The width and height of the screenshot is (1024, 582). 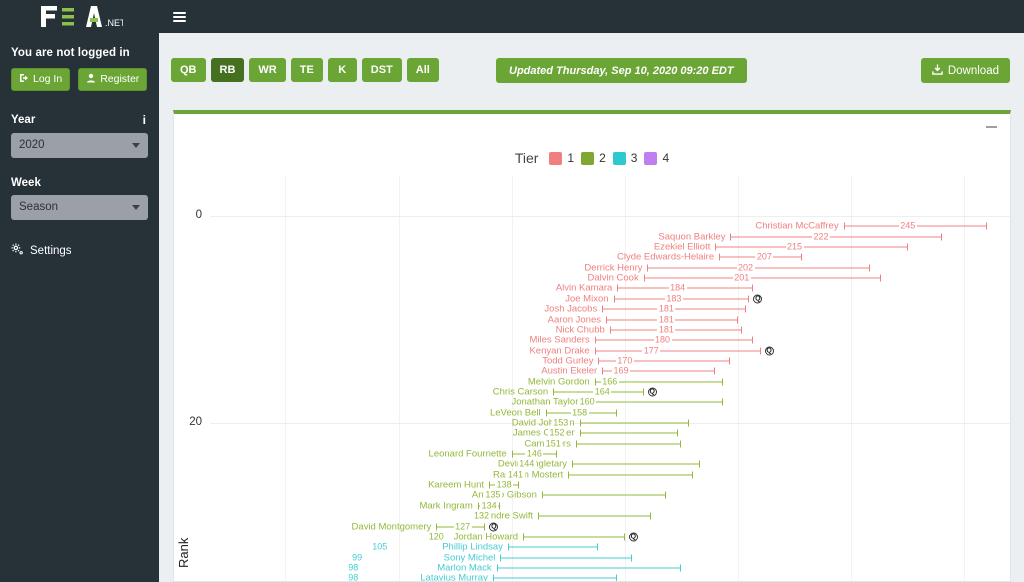 I want to click on login-button: Log In, so click(x=41, y=79).